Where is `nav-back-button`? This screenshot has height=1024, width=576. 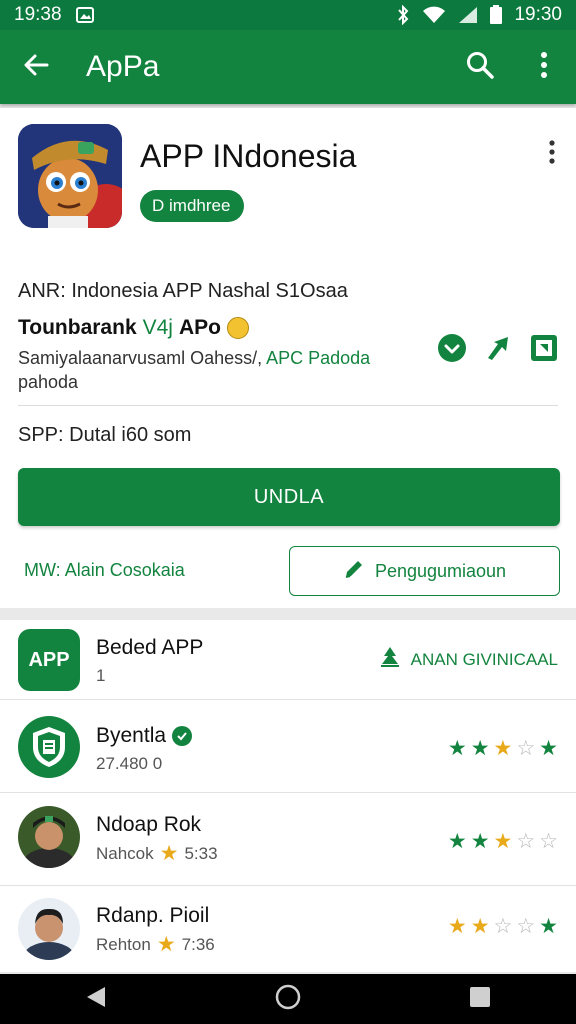
nav-back-button is located at coordinates (96, 999).